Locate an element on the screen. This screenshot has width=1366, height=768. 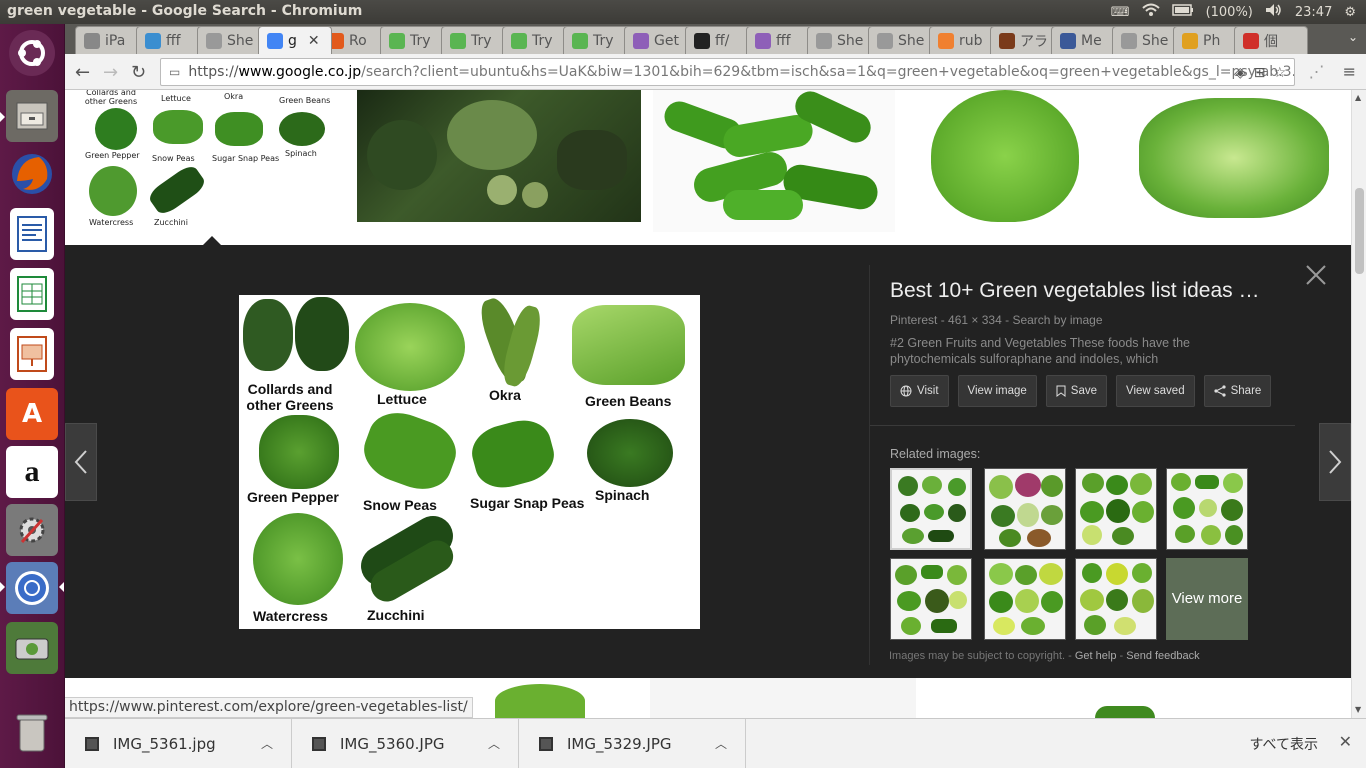
download-item: IMG_5329.JPG ︿ is located at coordinates (632, 743).